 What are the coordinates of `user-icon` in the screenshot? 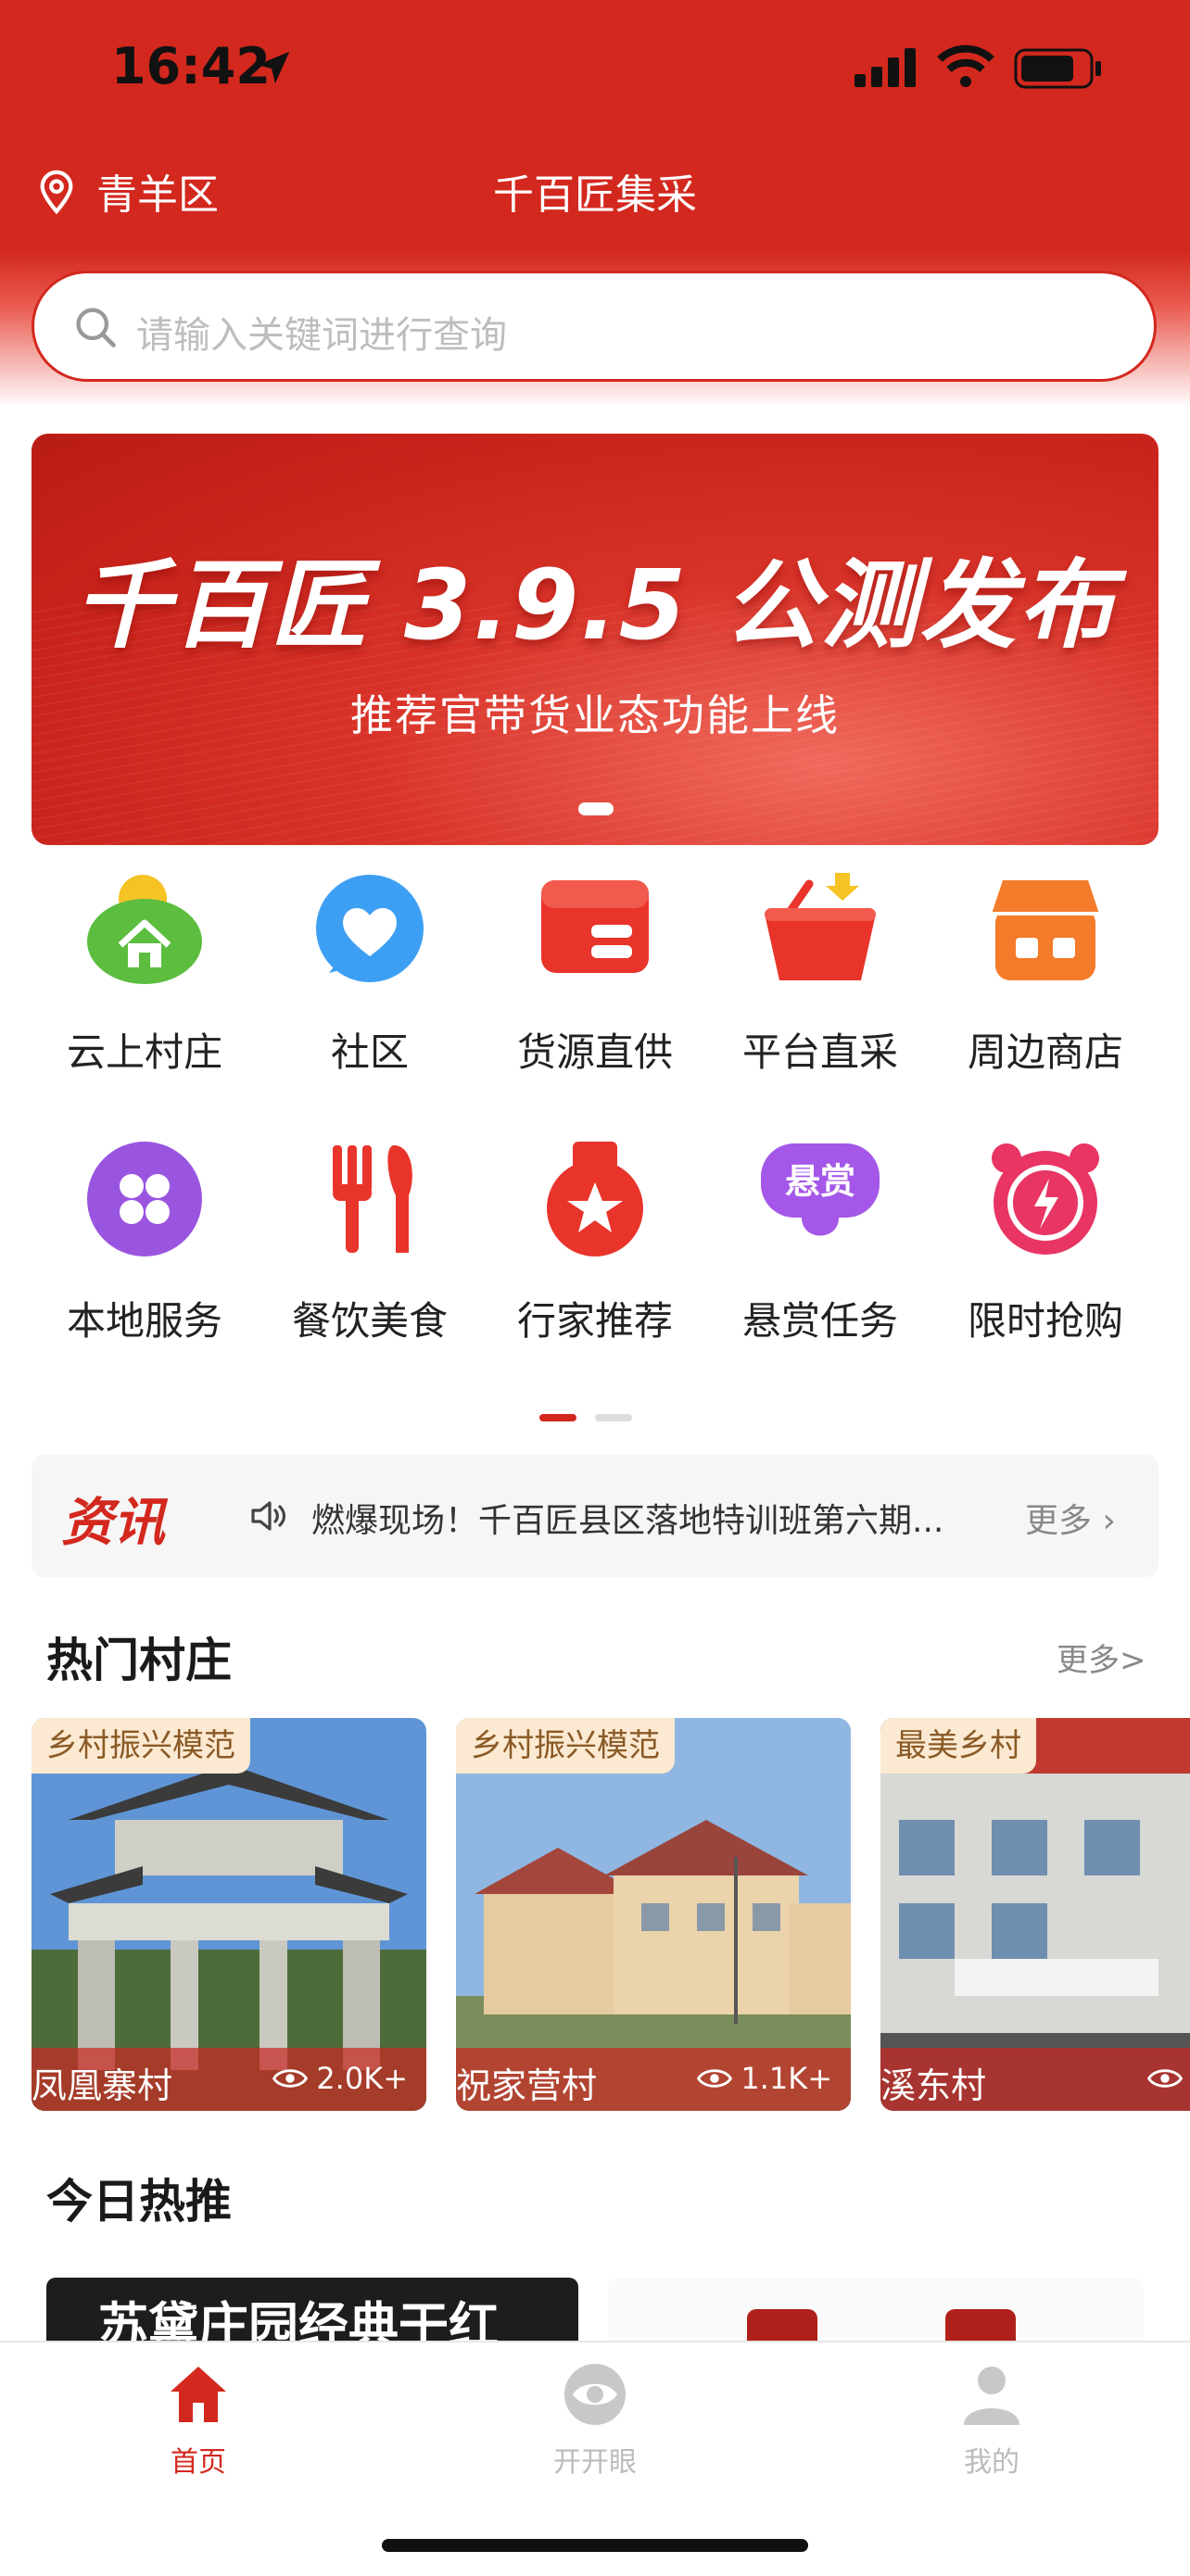 It's located at (991, 2396).